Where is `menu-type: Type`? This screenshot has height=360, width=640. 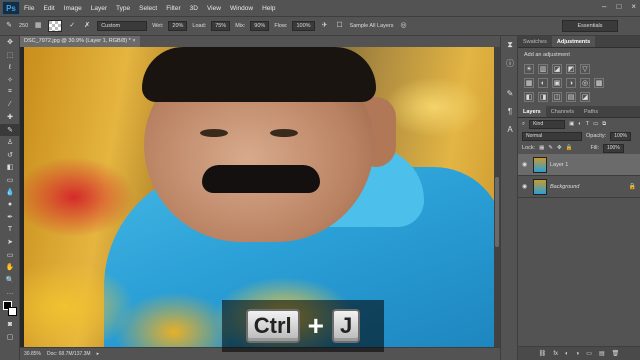
menu-type: Type is located at coordinates (123, 8).